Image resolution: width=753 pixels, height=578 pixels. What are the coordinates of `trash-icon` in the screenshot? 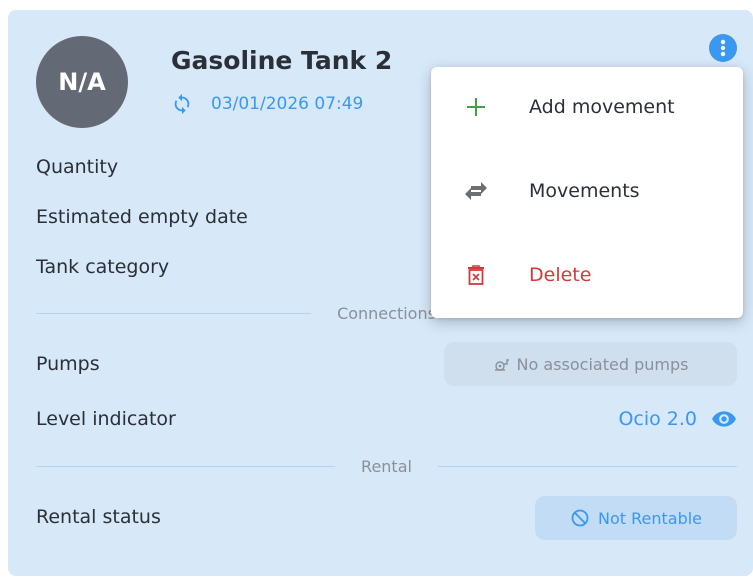 It's located at (476, 275).